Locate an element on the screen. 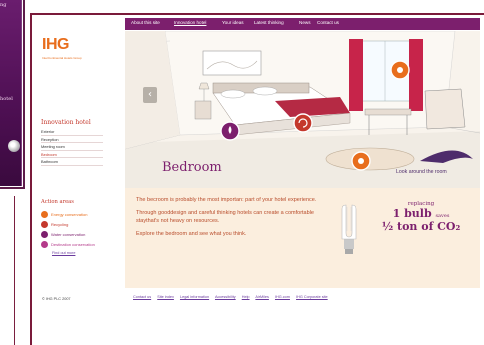 The width and height of the screenshot is (484, 345). people-icon is located at coordinates (44, 244).